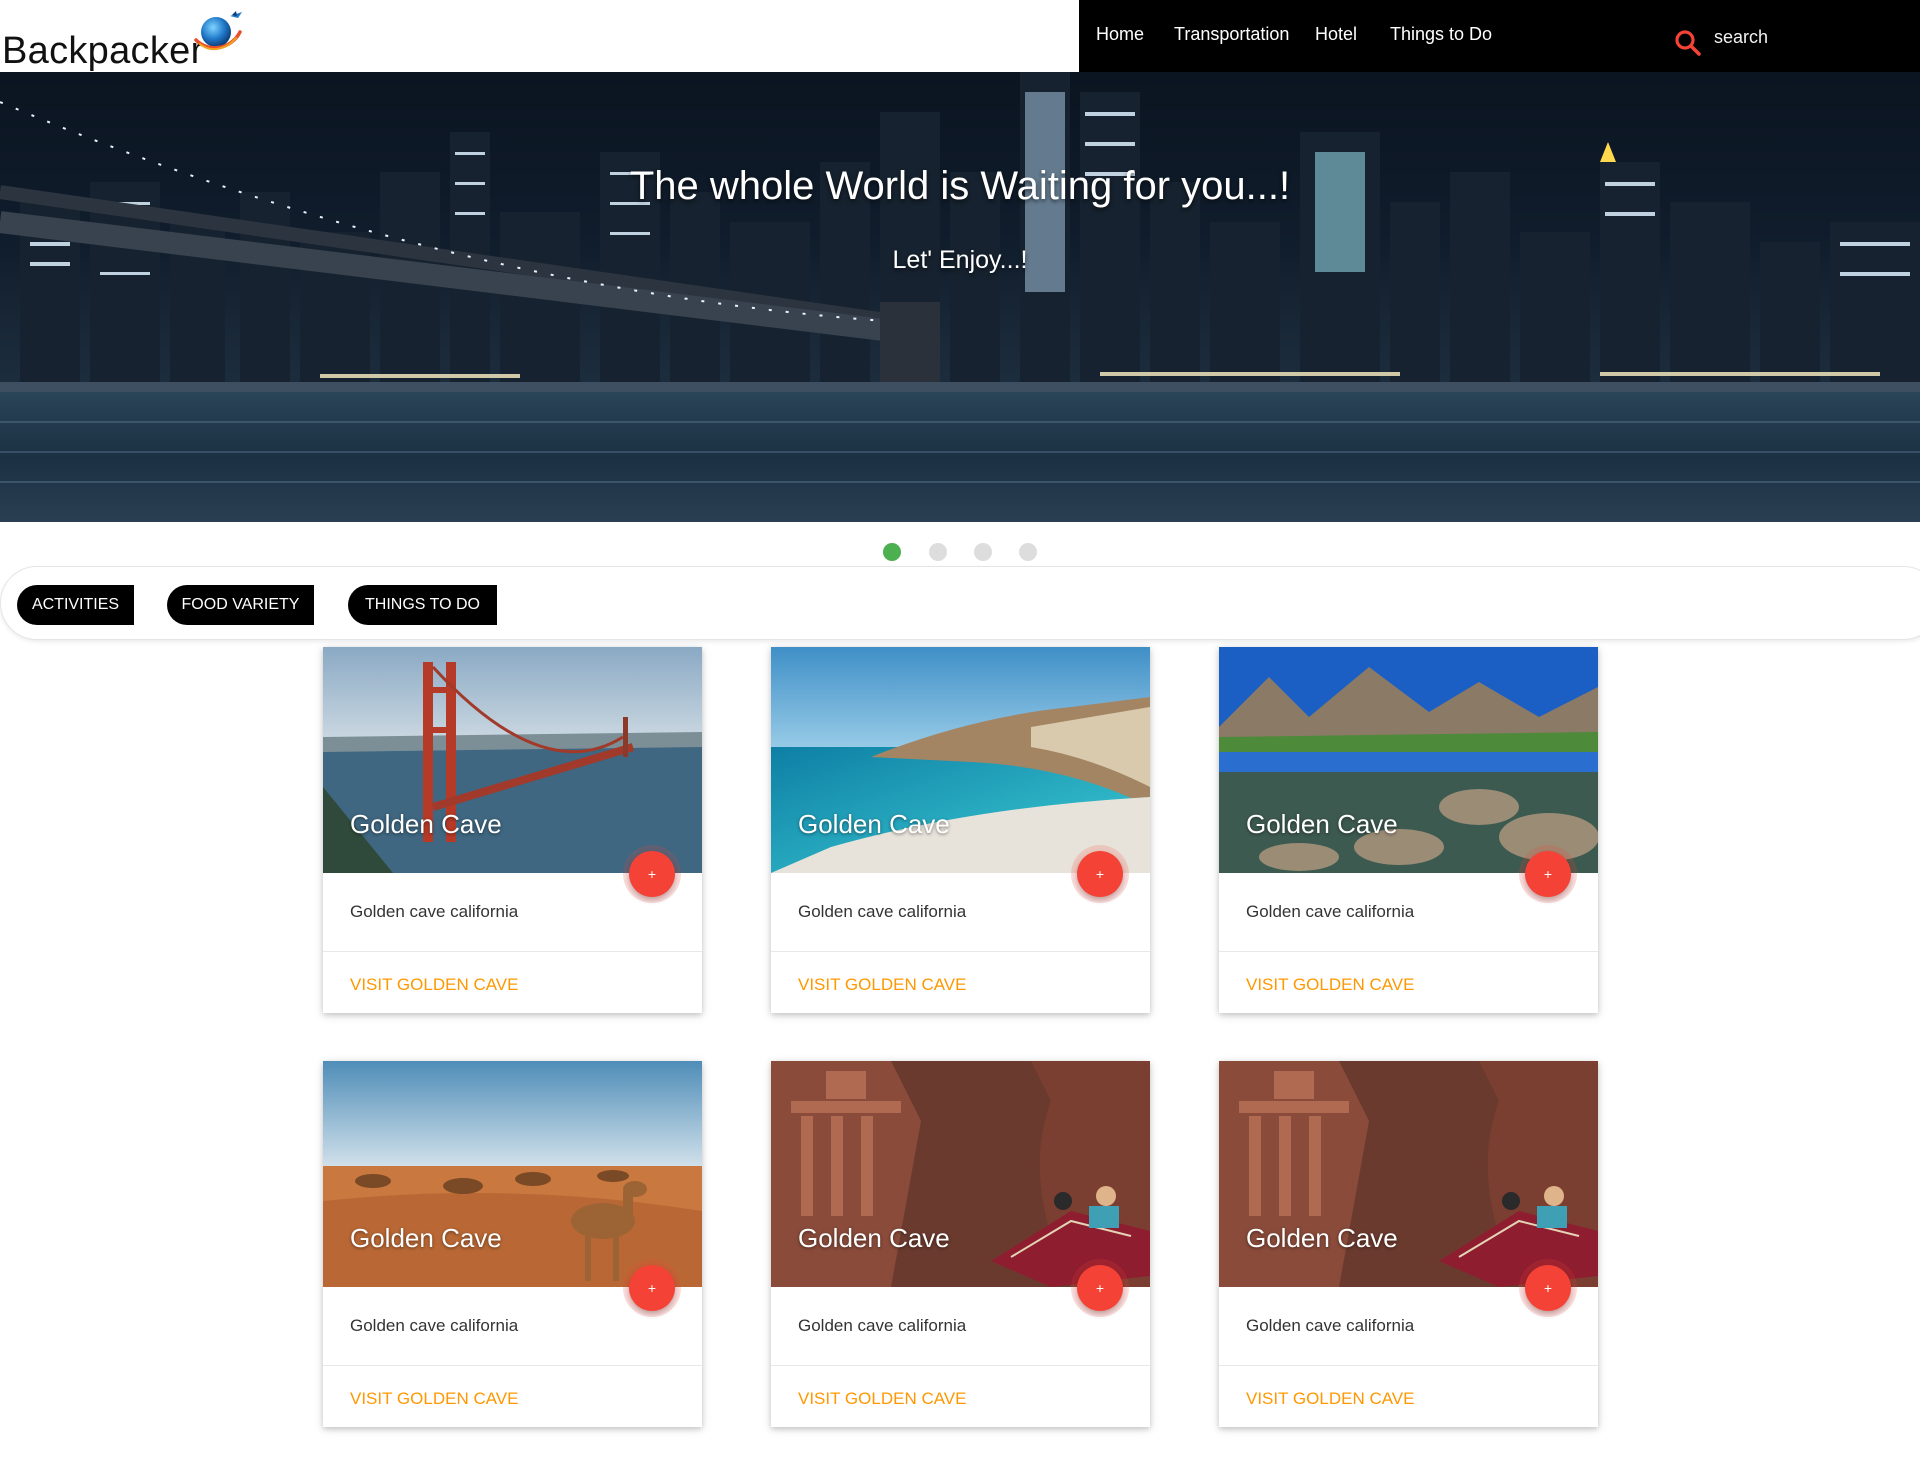 The height and width of the screenshot is (1466, 1920). Describe the element at coordinates (75, 605) in the screenshot. I see `tab-activities: ACTIVITIES` at that location.